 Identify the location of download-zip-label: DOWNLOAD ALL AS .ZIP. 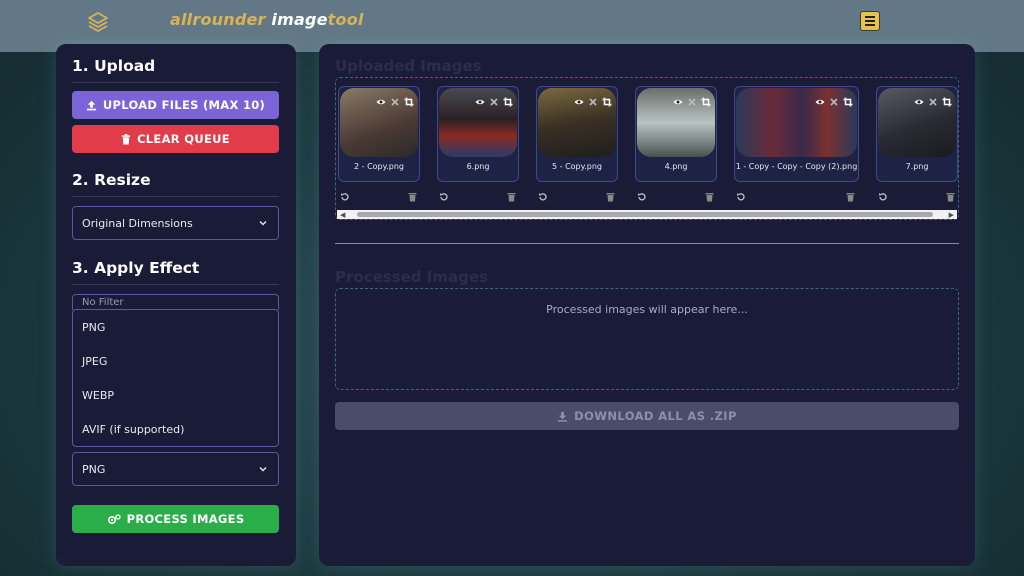
(655, 416).